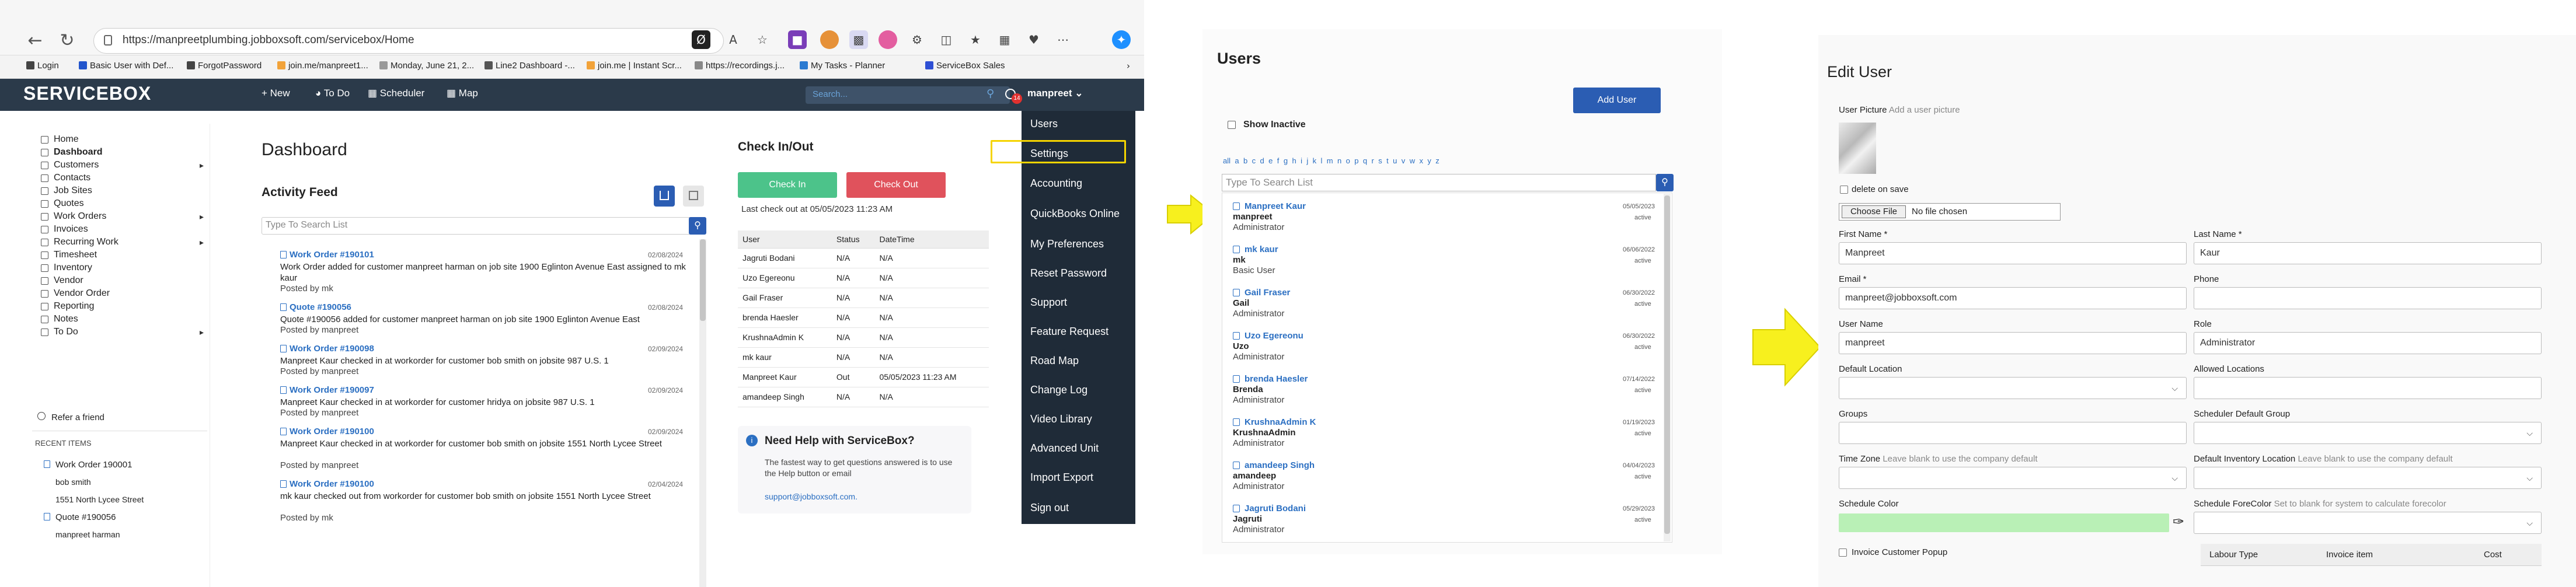 The width and height of the screenshot is (2576, 587). Describe the element at coordinates (701, 39) in the screenshot. I see `tracking-icon: Ø` at that location.